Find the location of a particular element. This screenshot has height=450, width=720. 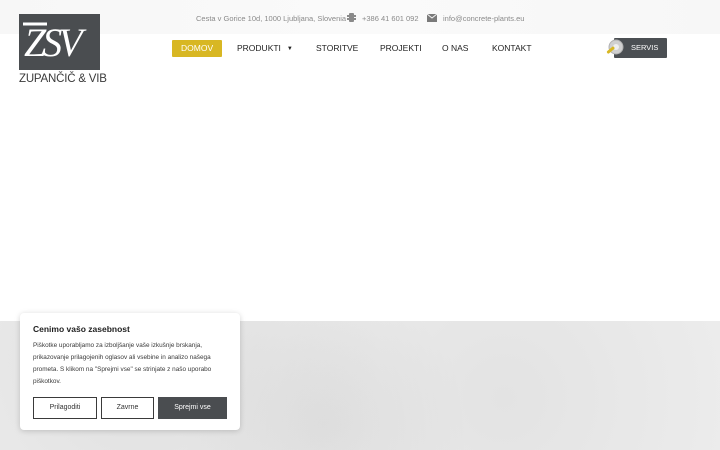

logo-zsv-icon: ZSV is located at coordinates (57, 42).